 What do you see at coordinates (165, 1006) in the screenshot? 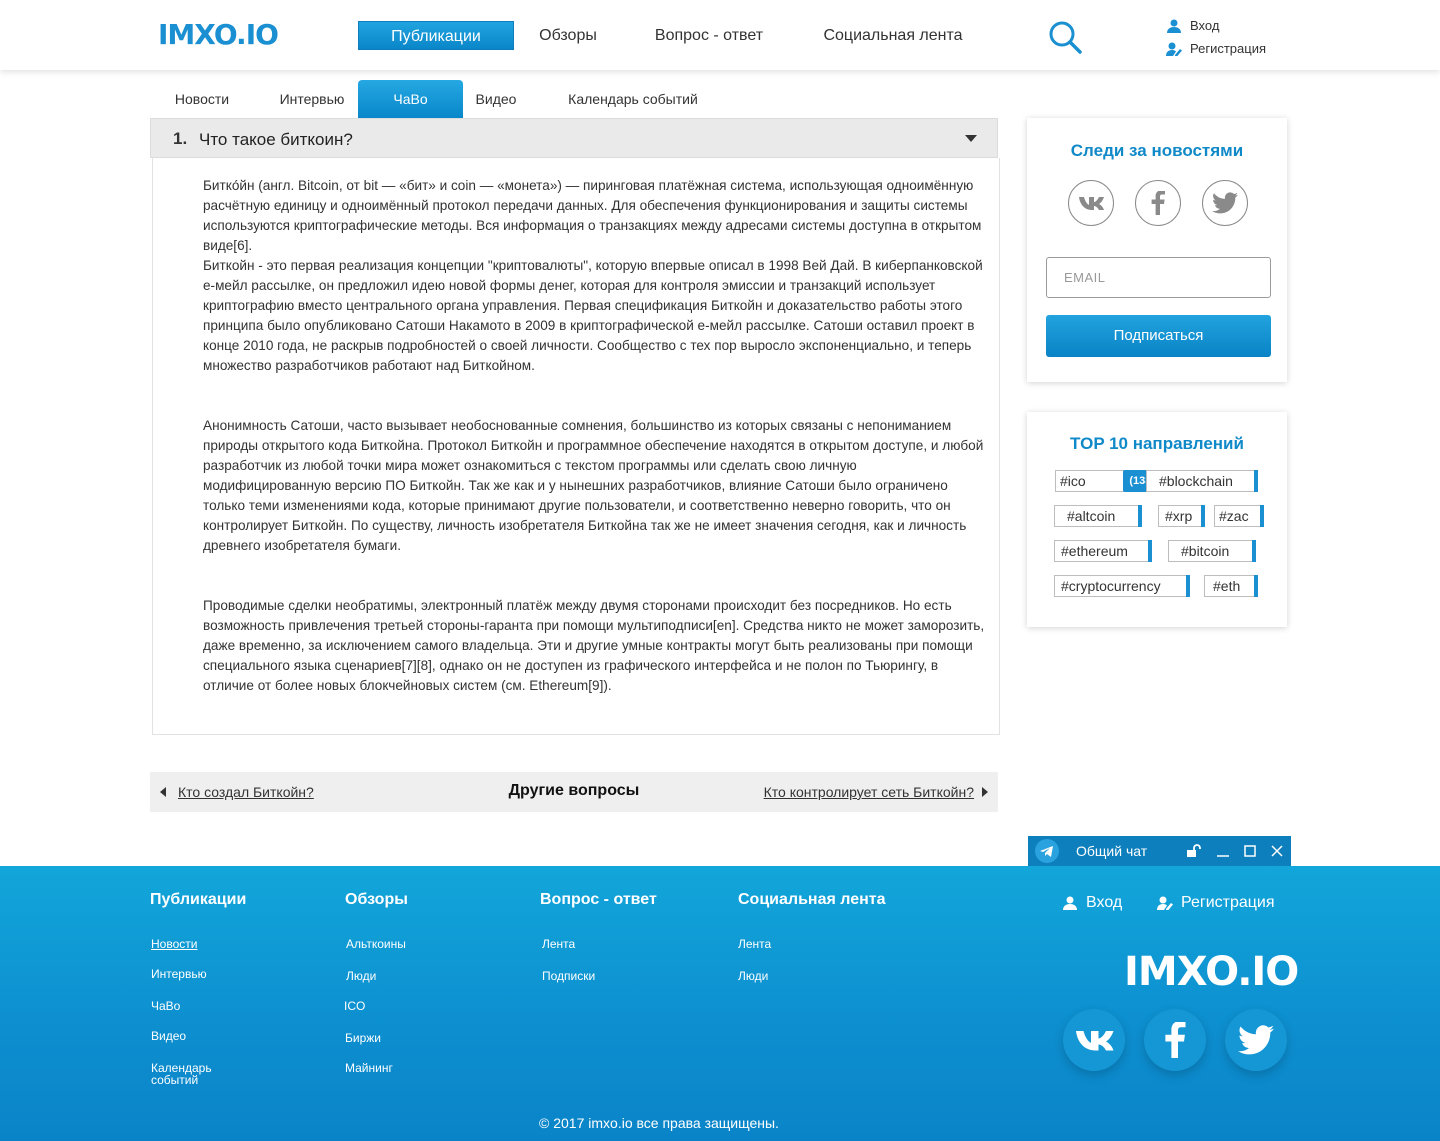
I see `footer-link: ЧаВо` at bounding box center [165, 1006].